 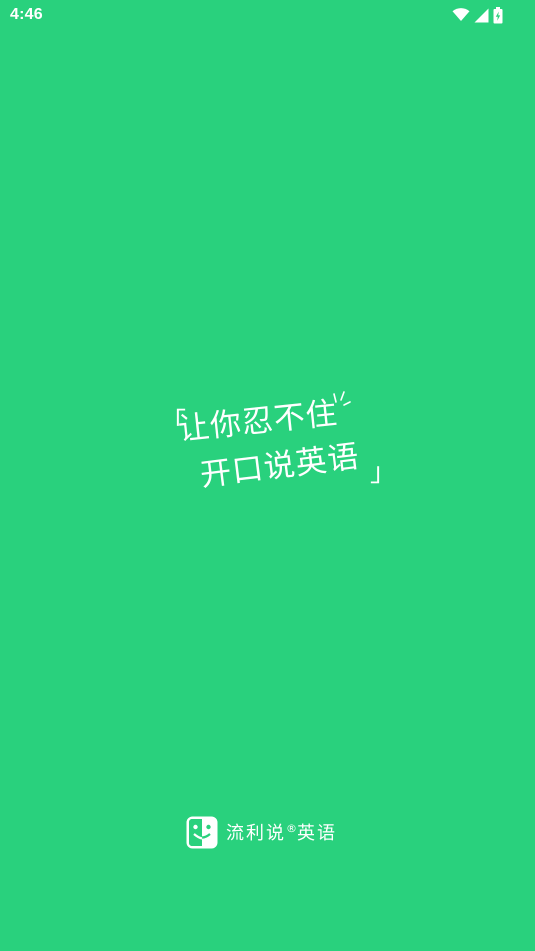 I want to click on cellular-signal-icon, so click(x=481, y=15).